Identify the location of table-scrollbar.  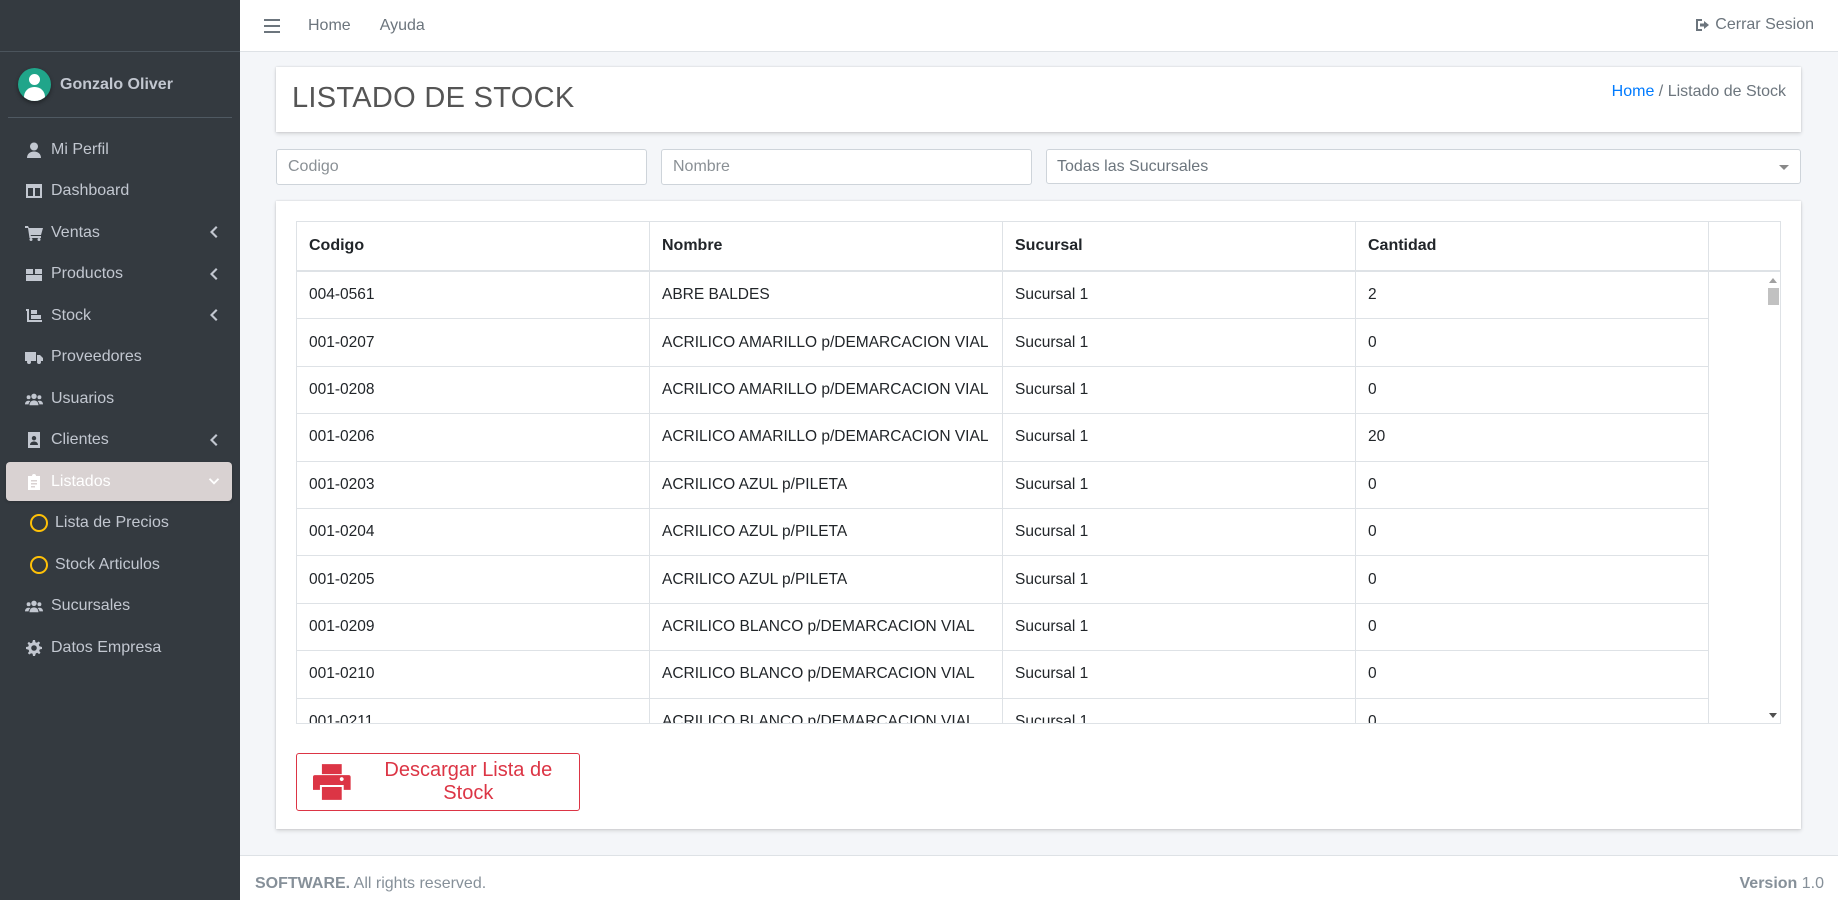
(1773, 497).